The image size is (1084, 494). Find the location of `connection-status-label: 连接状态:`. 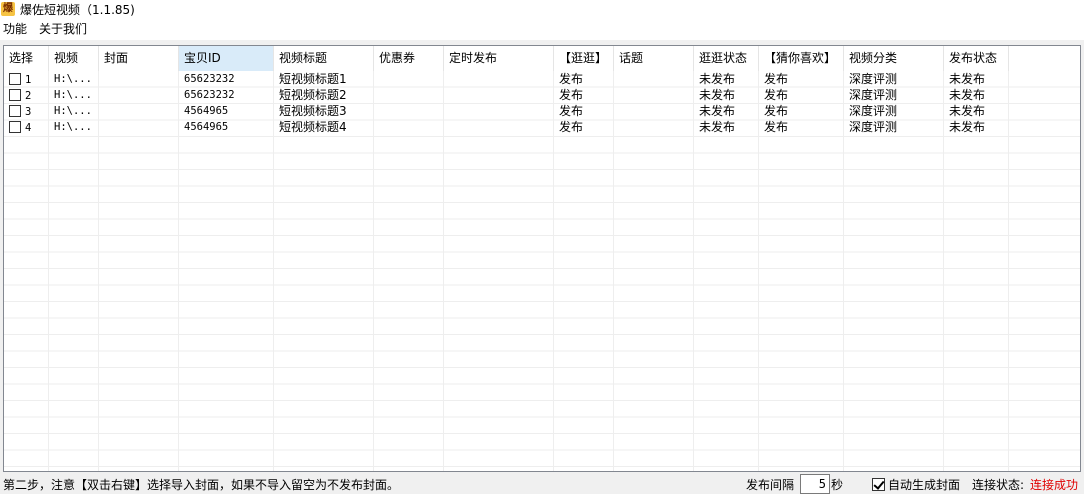

connection-status-label: 连接状态: is located at coordinates (998, 485).